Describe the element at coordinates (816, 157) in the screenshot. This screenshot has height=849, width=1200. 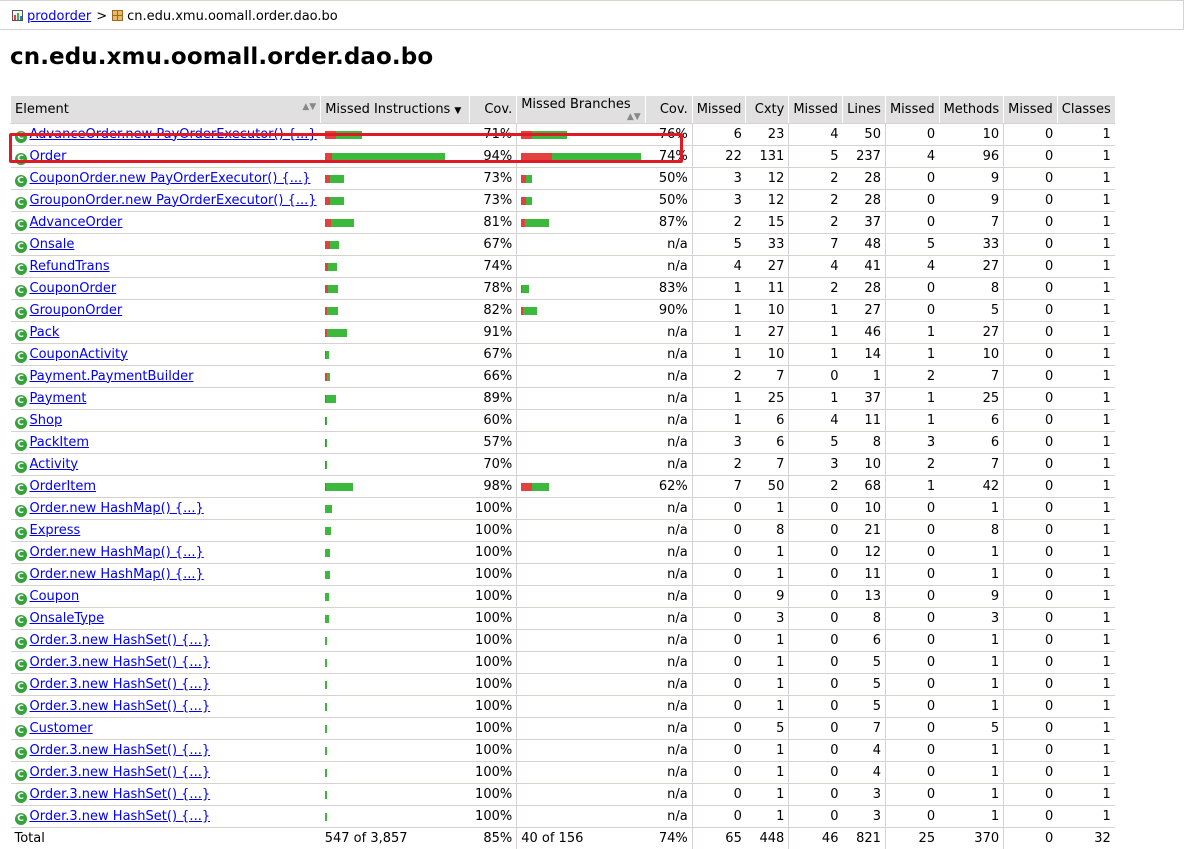
I see `missed-lines: 5` at that location.